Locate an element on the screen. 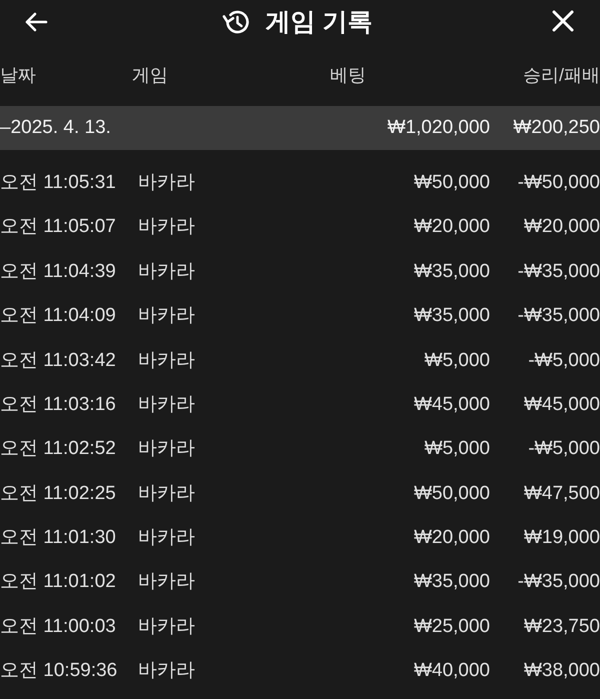 This screenshot has height=699, width=600. result-cell-text: ₩20,000 is located at coordinates (562, 227).